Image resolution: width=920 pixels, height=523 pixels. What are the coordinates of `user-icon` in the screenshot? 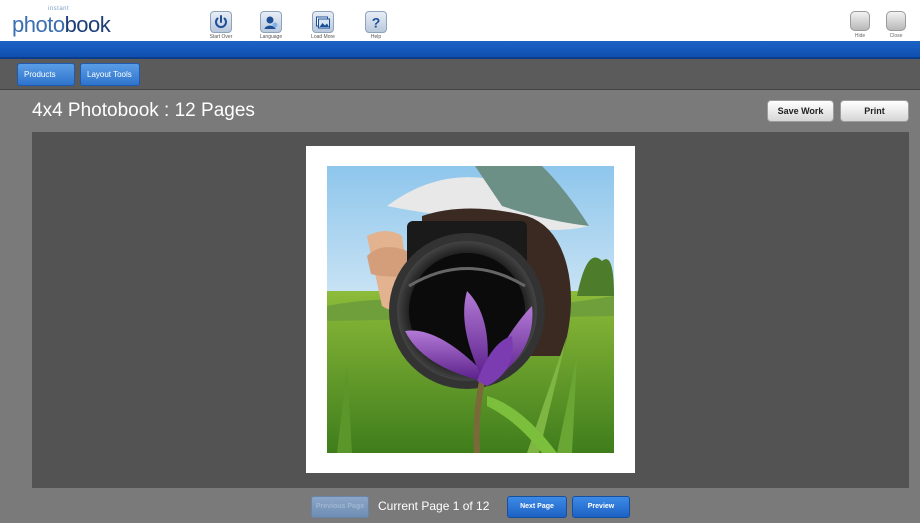 It's located at (271, 22).